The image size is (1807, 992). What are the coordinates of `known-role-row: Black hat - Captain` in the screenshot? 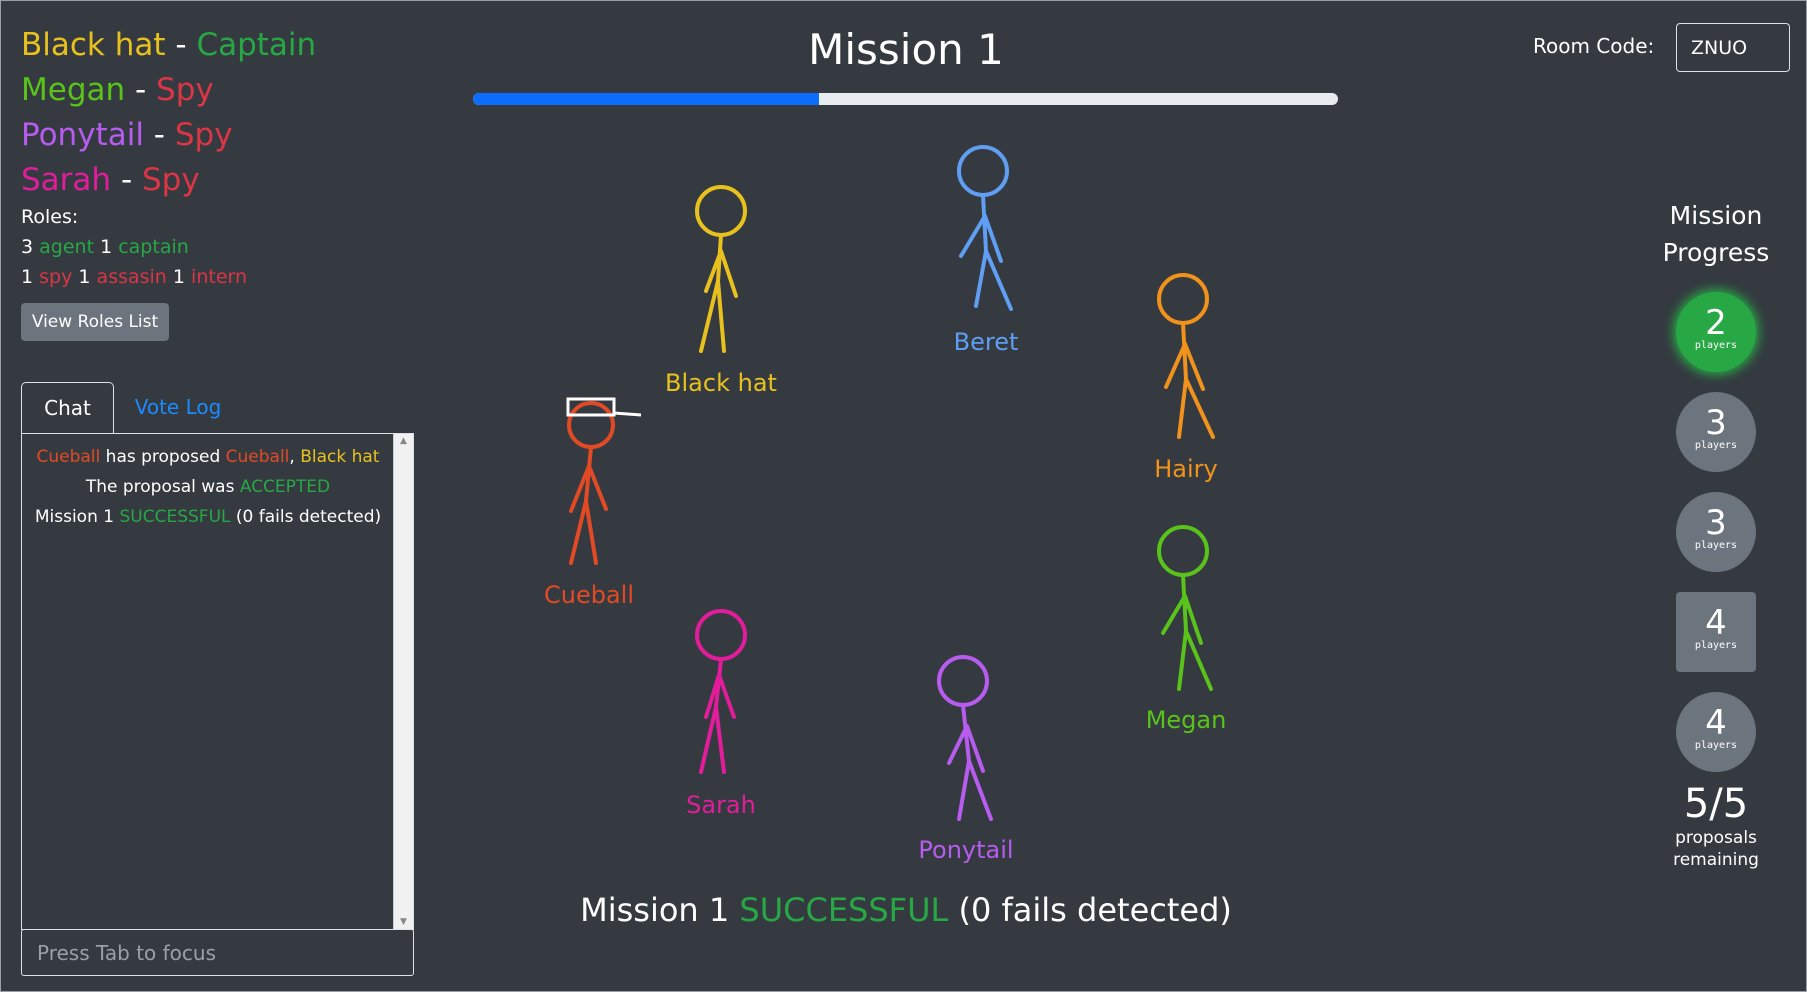 It's located at (168, 45).